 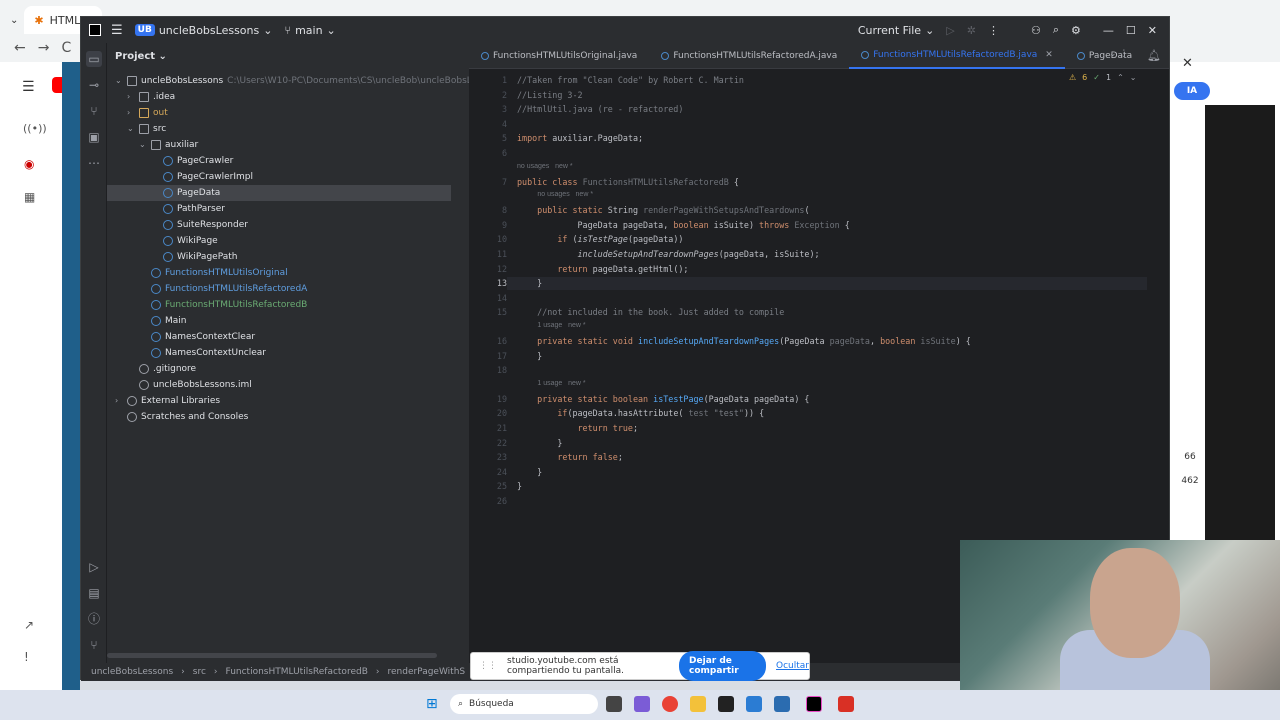 I want to click on run-tool-icon: ▷, so click(x=94, y=567).